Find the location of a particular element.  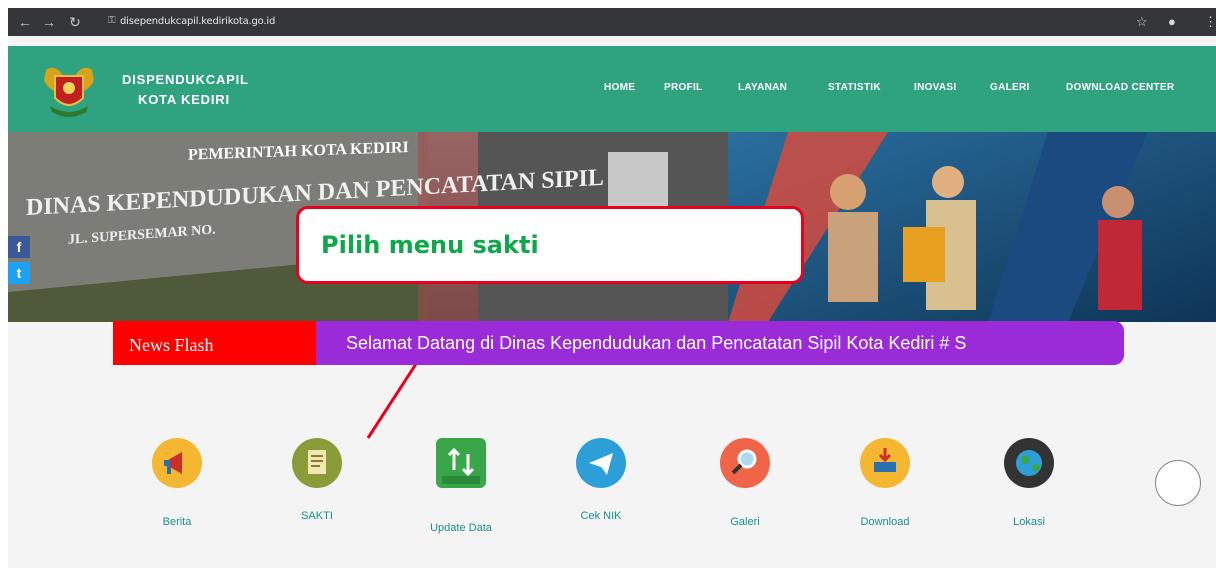

service-label-lokasi: Lokasi is located at coordinates (1029, 522).